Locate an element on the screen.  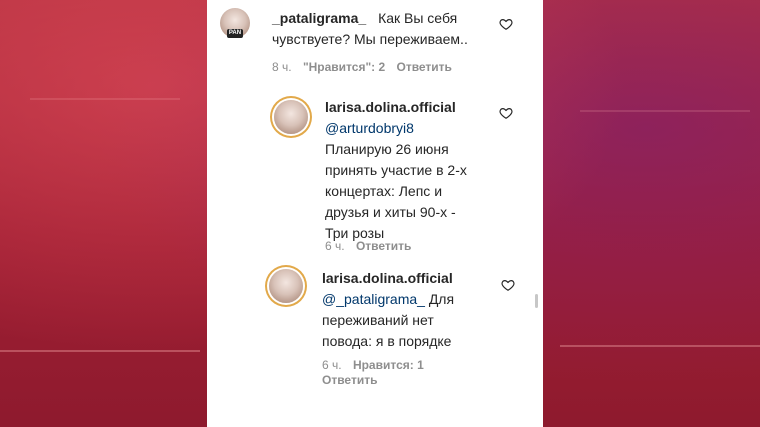
likes-count: "Нравится": 2 is located at coordinates (344, 67).